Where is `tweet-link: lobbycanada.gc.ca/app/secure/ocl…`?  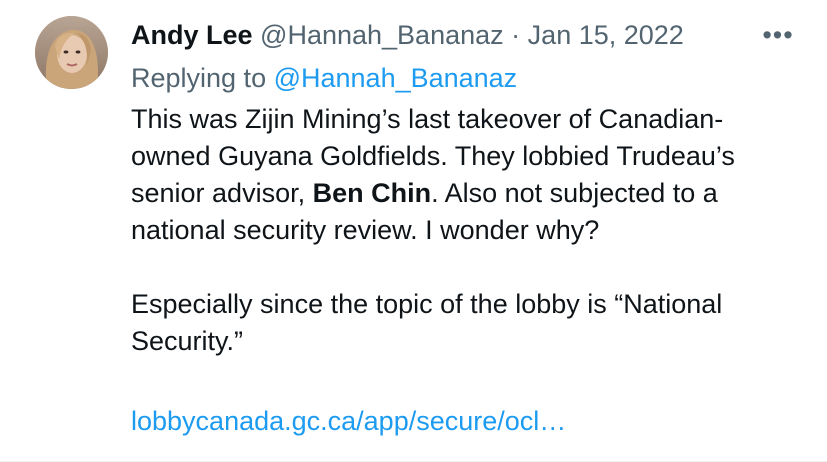 tweet-link: lobbycanada.gc.ca/app/secure/ocl… is located at coordinates (348, 421).